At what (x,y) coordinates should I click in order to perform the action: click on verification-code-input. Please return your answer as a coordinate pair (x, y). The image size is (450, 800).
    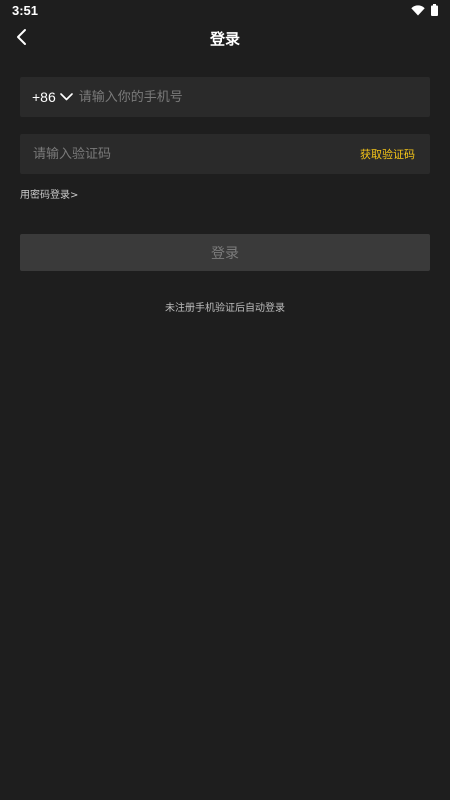
    Looking at the image, I should click on (190, 154).